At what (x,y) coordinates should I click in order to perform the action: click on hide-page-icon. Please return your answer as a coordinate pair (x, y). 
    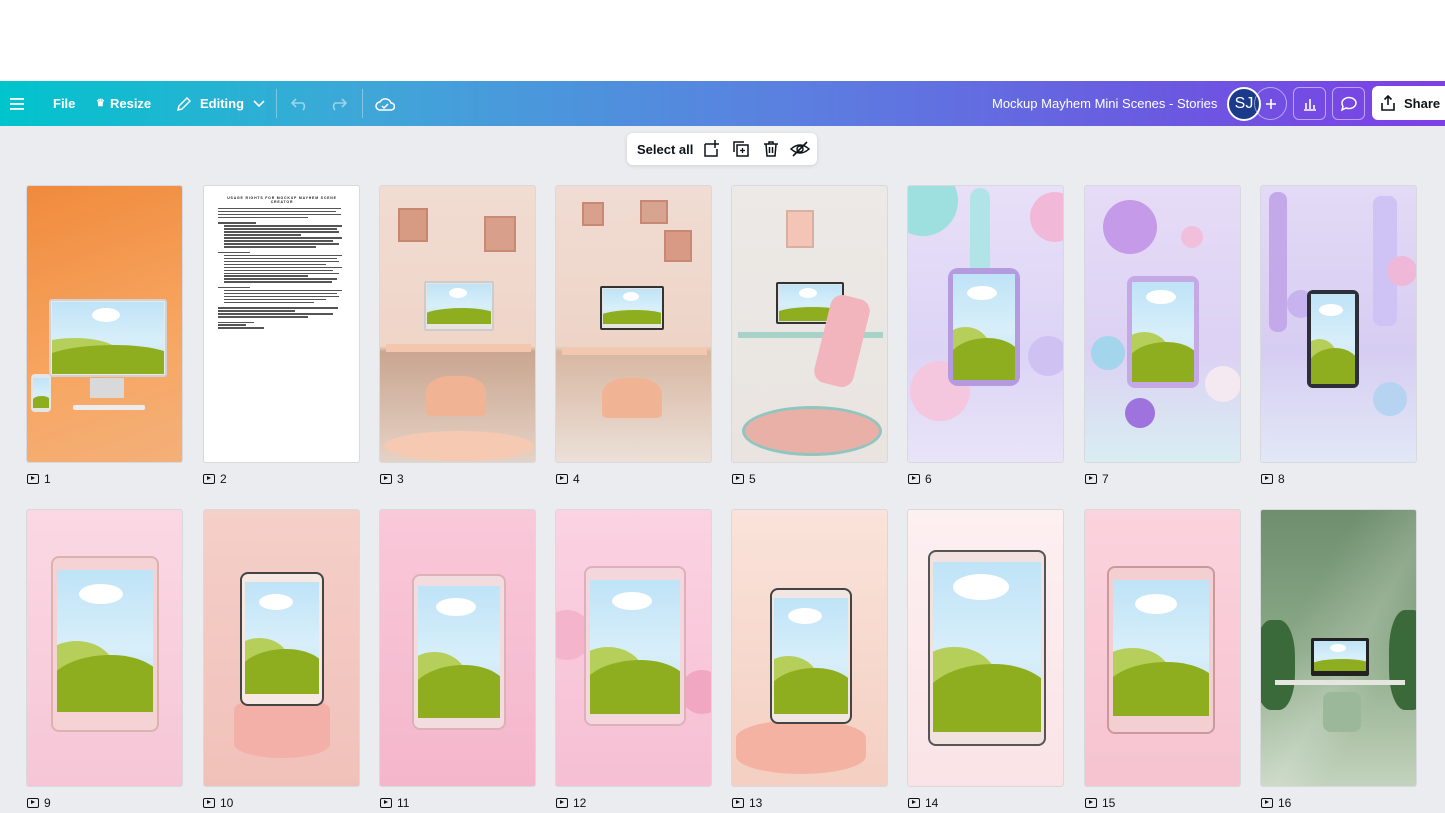
    Looking at the image, I should click on (800, 149).